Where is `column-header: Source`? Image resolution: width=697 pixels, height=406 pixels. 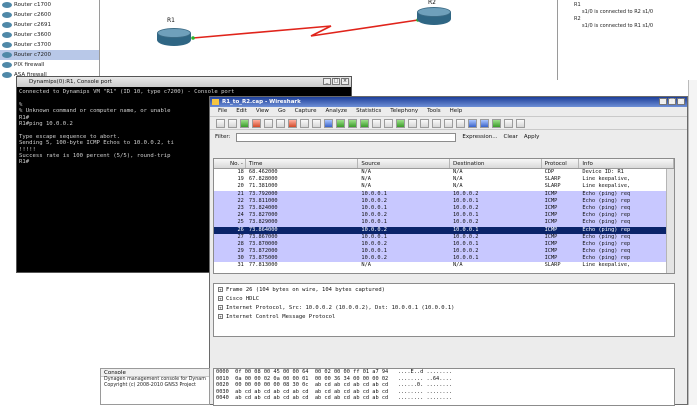
column-header: Source is located at coordinates (404, 163).